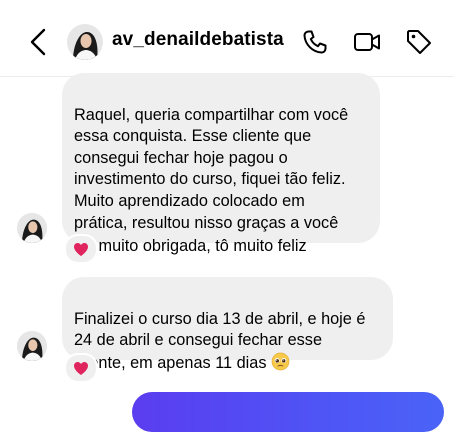 The image size is (454, 432). Describe the element at coordinates (38, 42) in the screenshot. I see `back-arrow-icon` at that location.